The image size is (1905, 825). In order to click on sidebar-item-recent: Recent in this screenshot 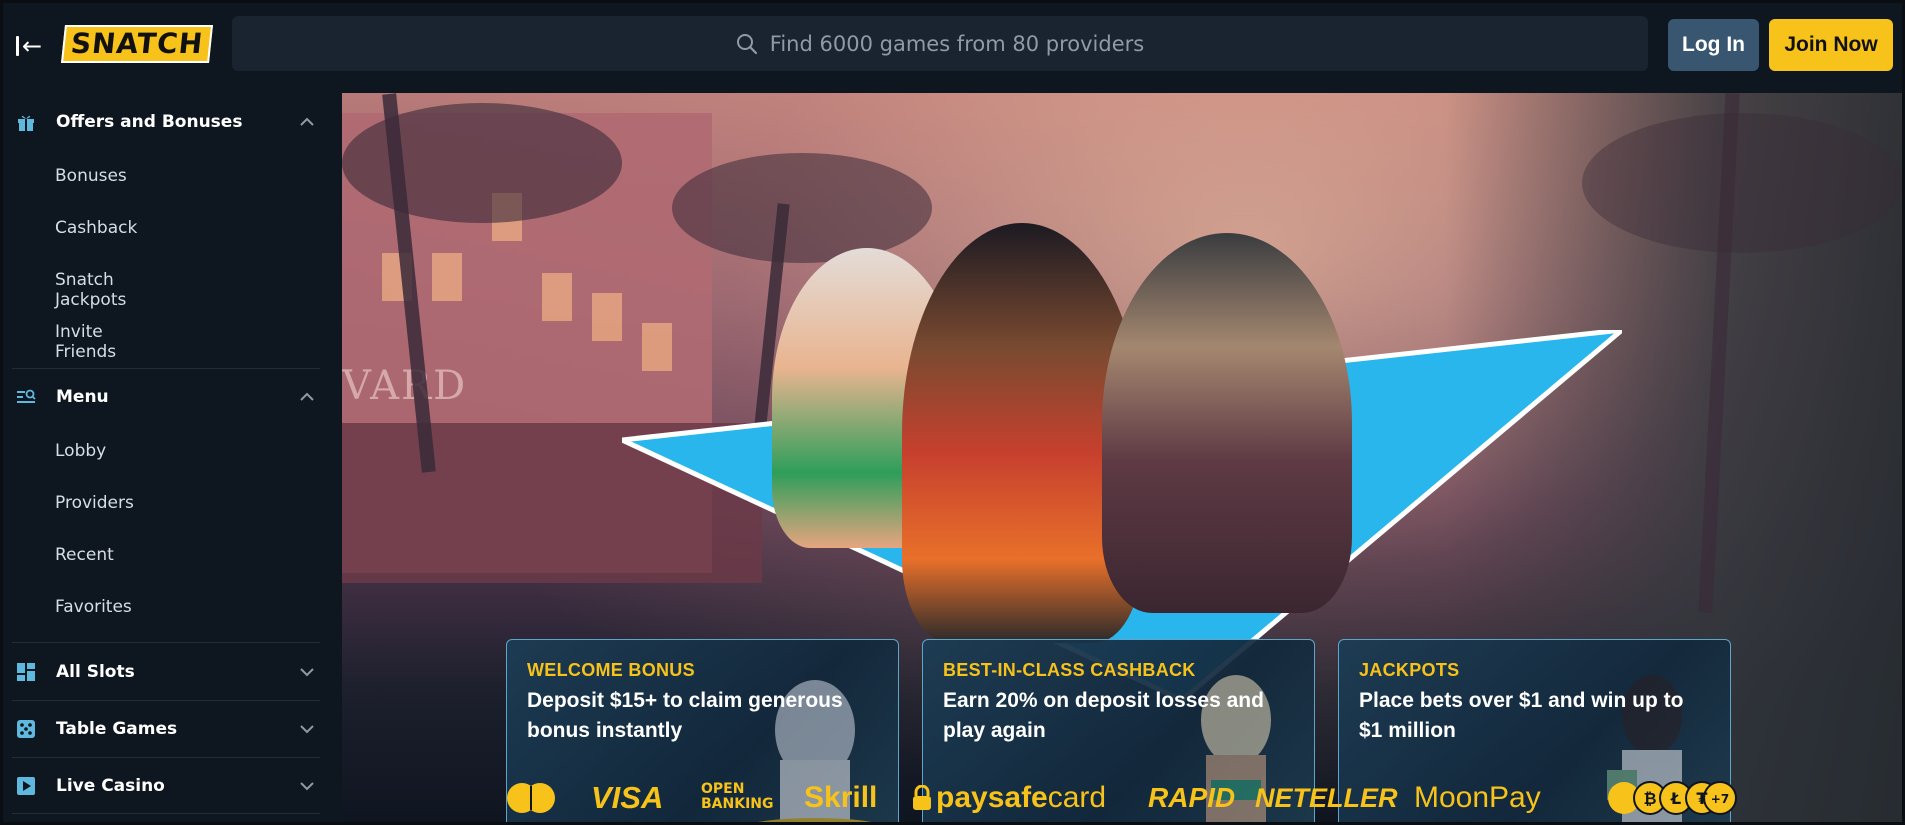, I will do `click(84, 555)`.